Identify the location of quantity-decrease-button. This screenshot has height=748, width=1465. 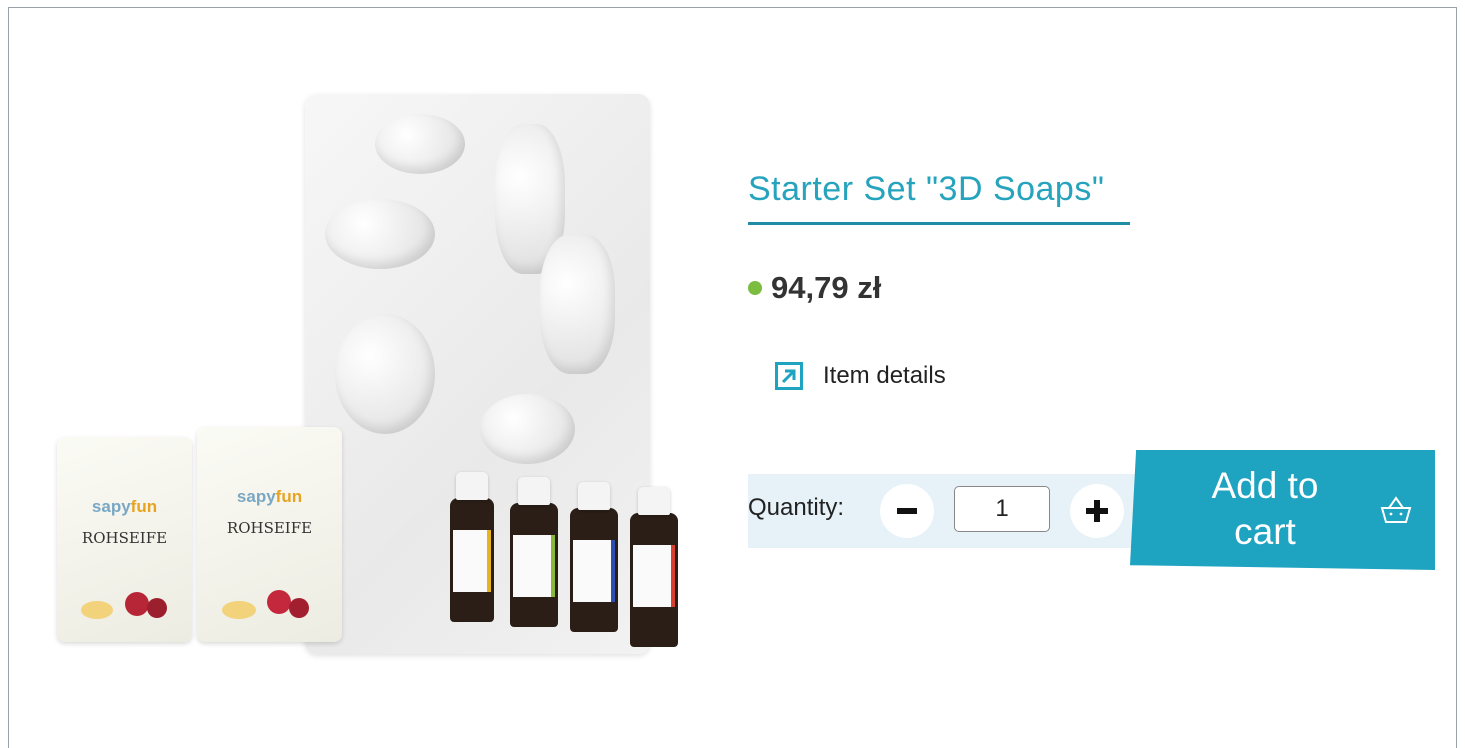
(907, 511).